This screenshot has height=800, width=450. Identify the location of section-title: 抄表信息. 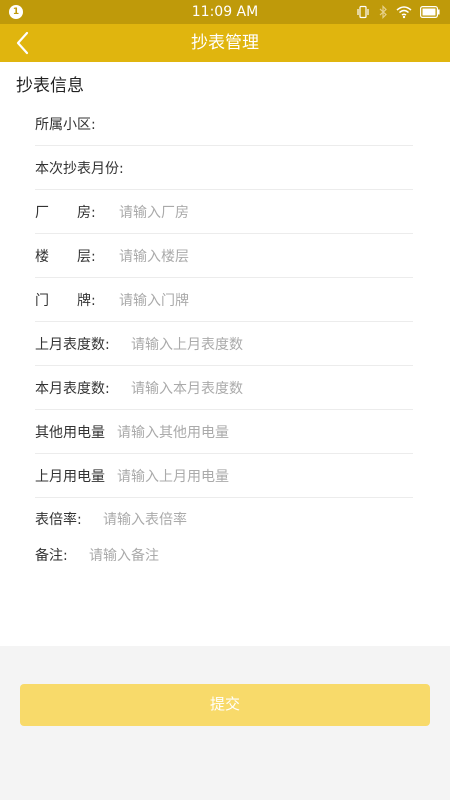
(50, 86).